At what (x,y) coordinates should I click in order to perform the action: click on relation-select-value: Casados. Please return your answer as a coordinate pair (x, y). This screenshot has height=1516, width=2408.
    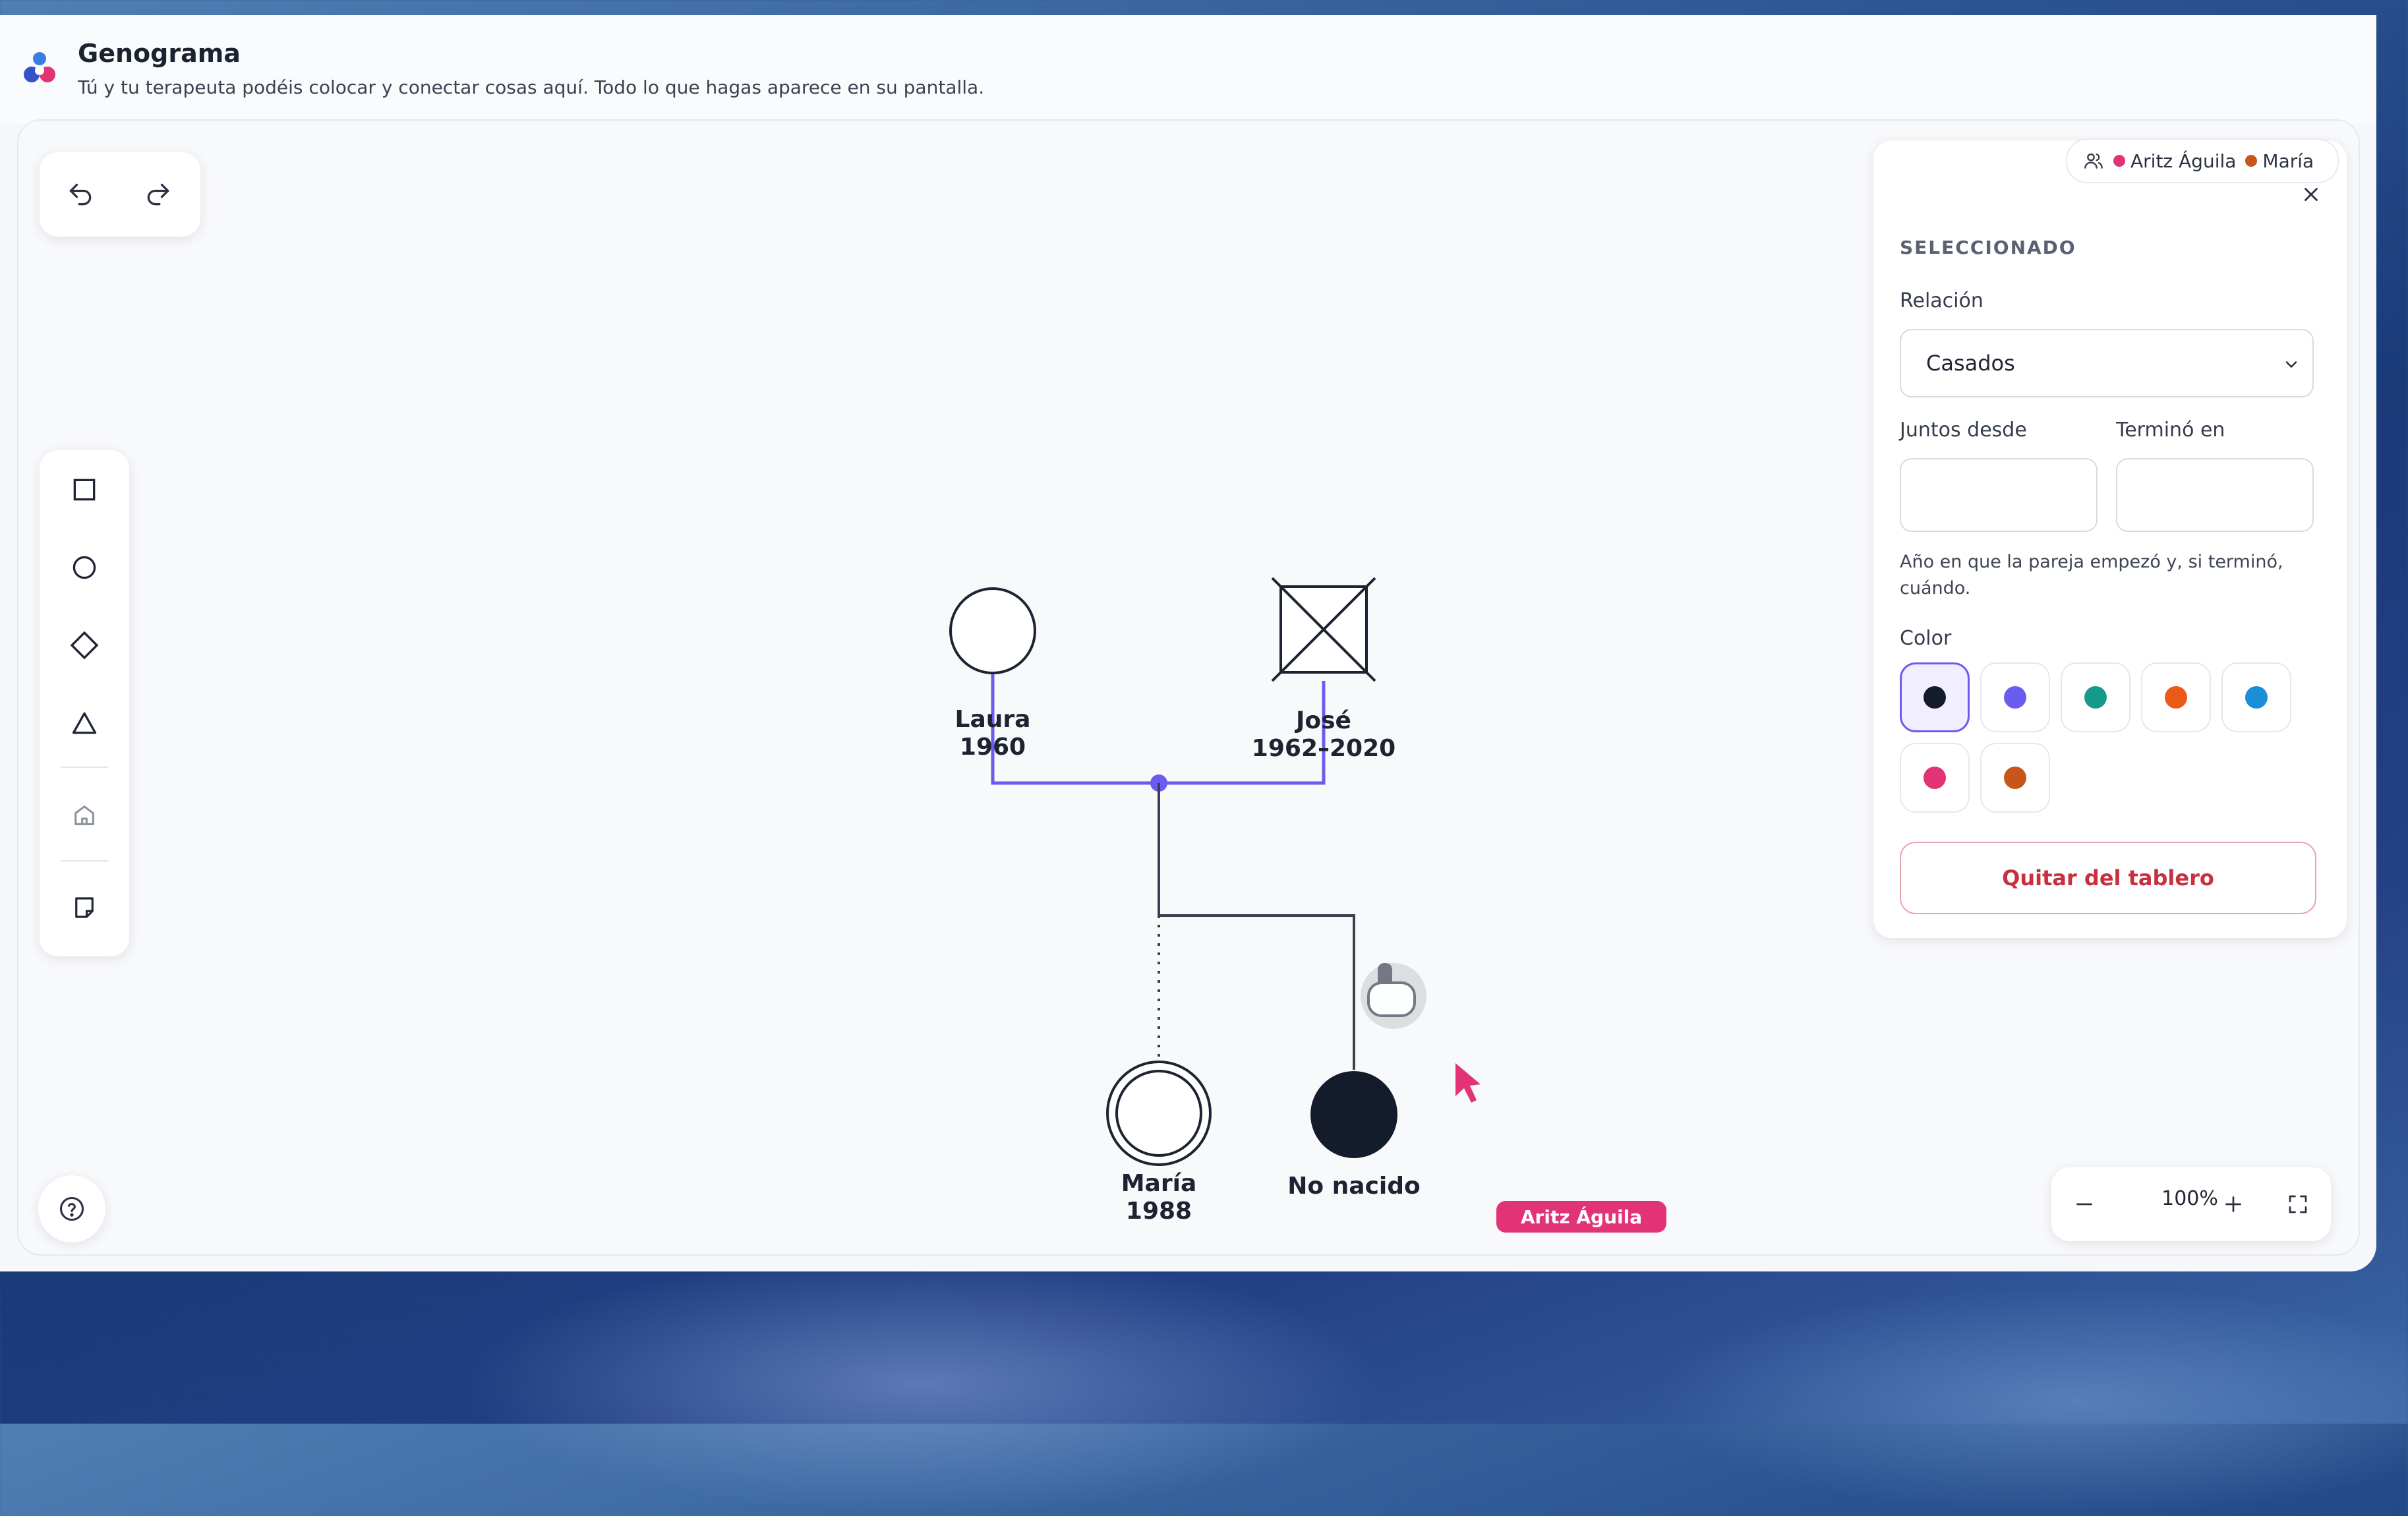
    Looking at the image, I should click on (1970, 363).